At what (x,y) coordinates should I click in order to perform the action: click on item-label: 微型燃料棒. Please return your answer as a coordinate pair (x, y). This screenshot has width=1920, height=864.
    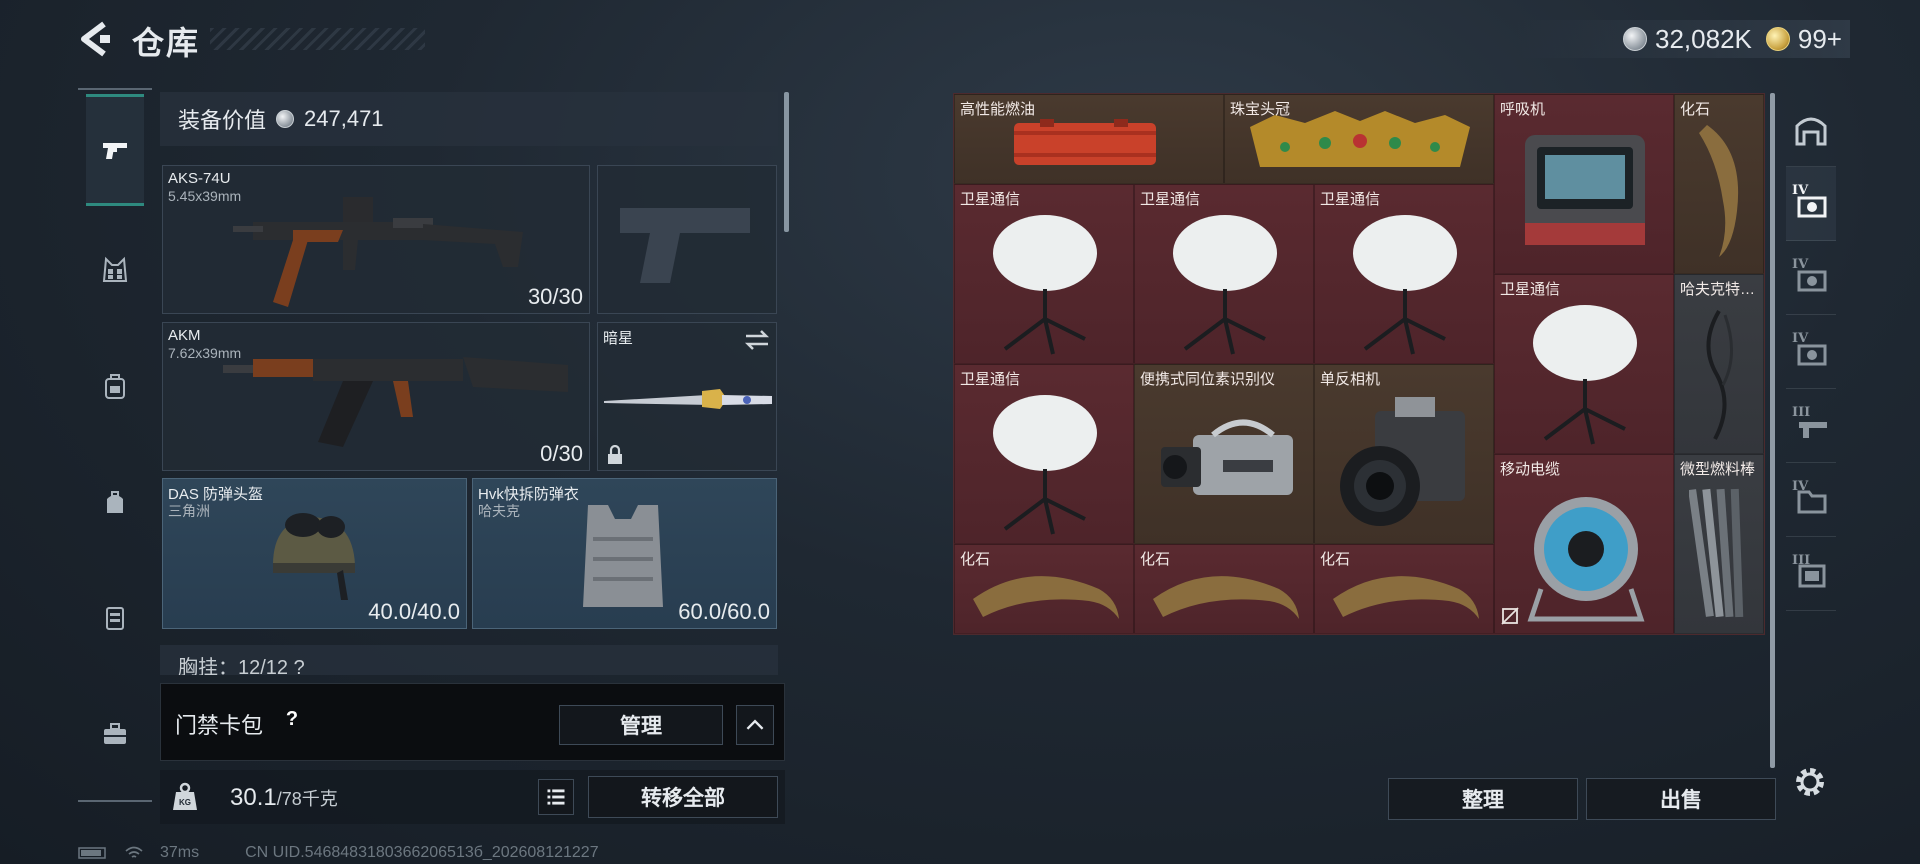
    Looking at the image, I should click on (1718, 469).